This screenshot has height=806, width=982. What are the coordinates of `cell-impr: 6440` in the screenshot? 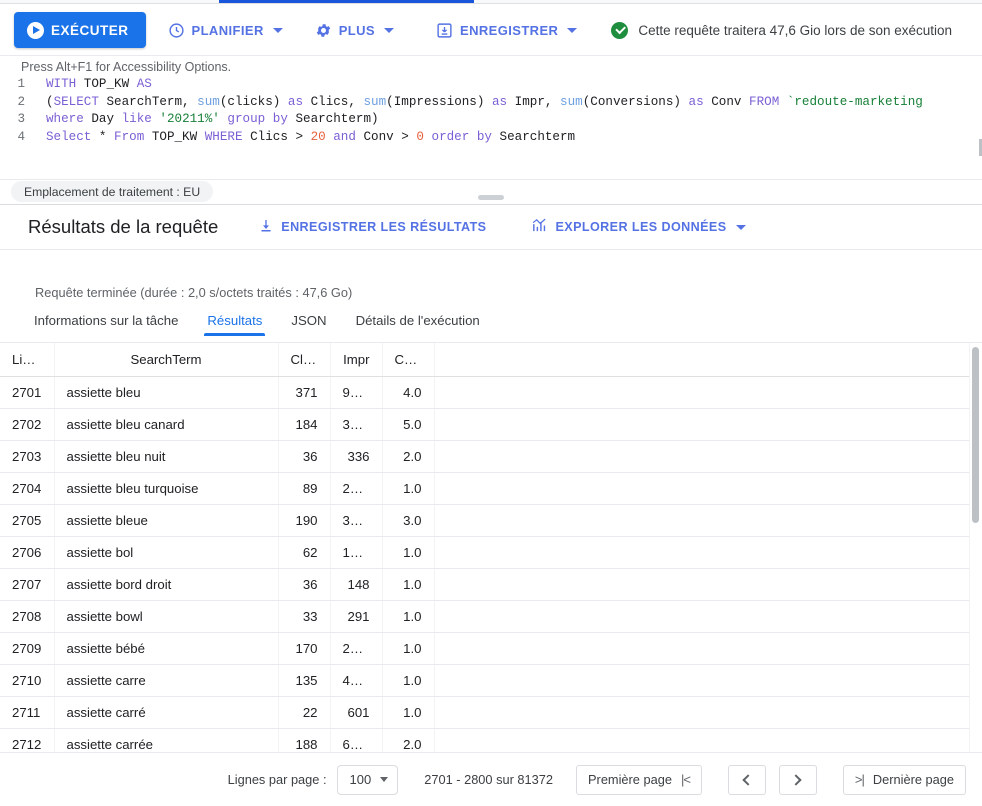 It's located at (356, 740).